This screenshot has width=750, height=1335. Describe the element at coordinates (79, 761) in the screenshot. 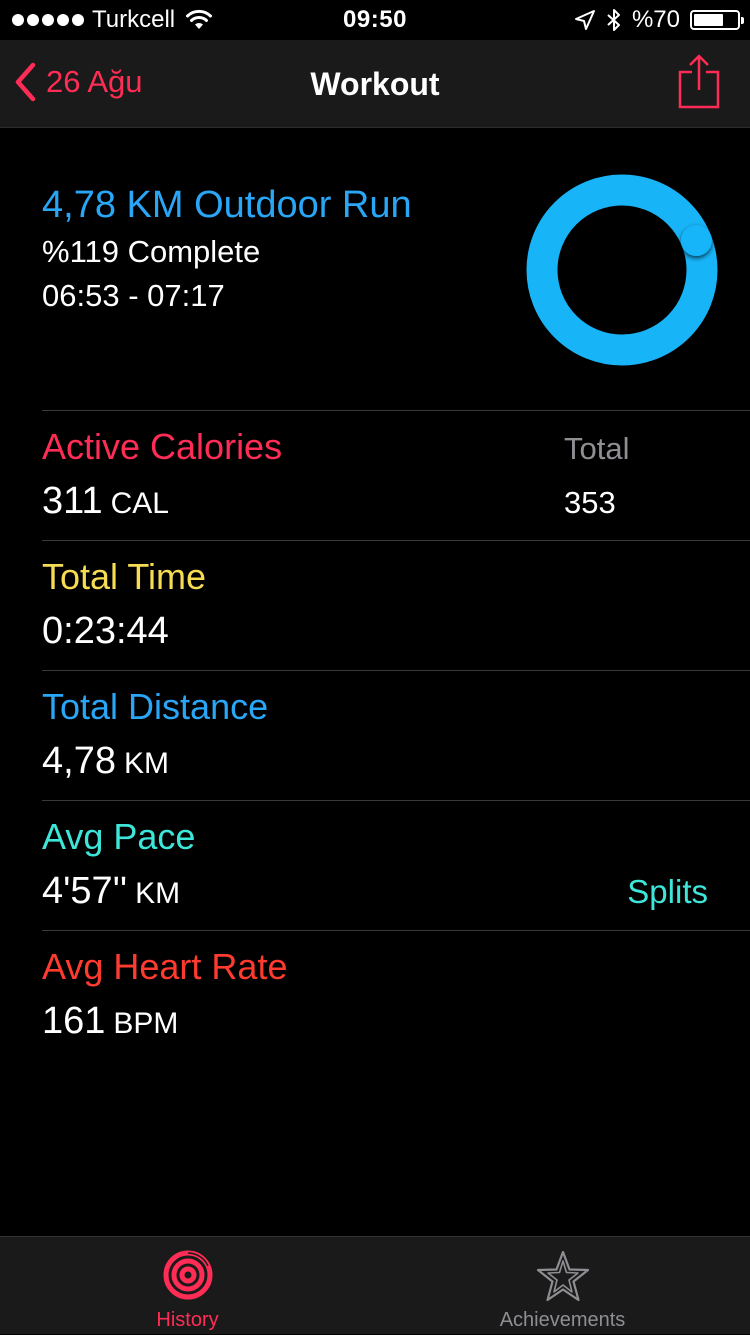

I see `total-distance-number: 4,78` at that location.